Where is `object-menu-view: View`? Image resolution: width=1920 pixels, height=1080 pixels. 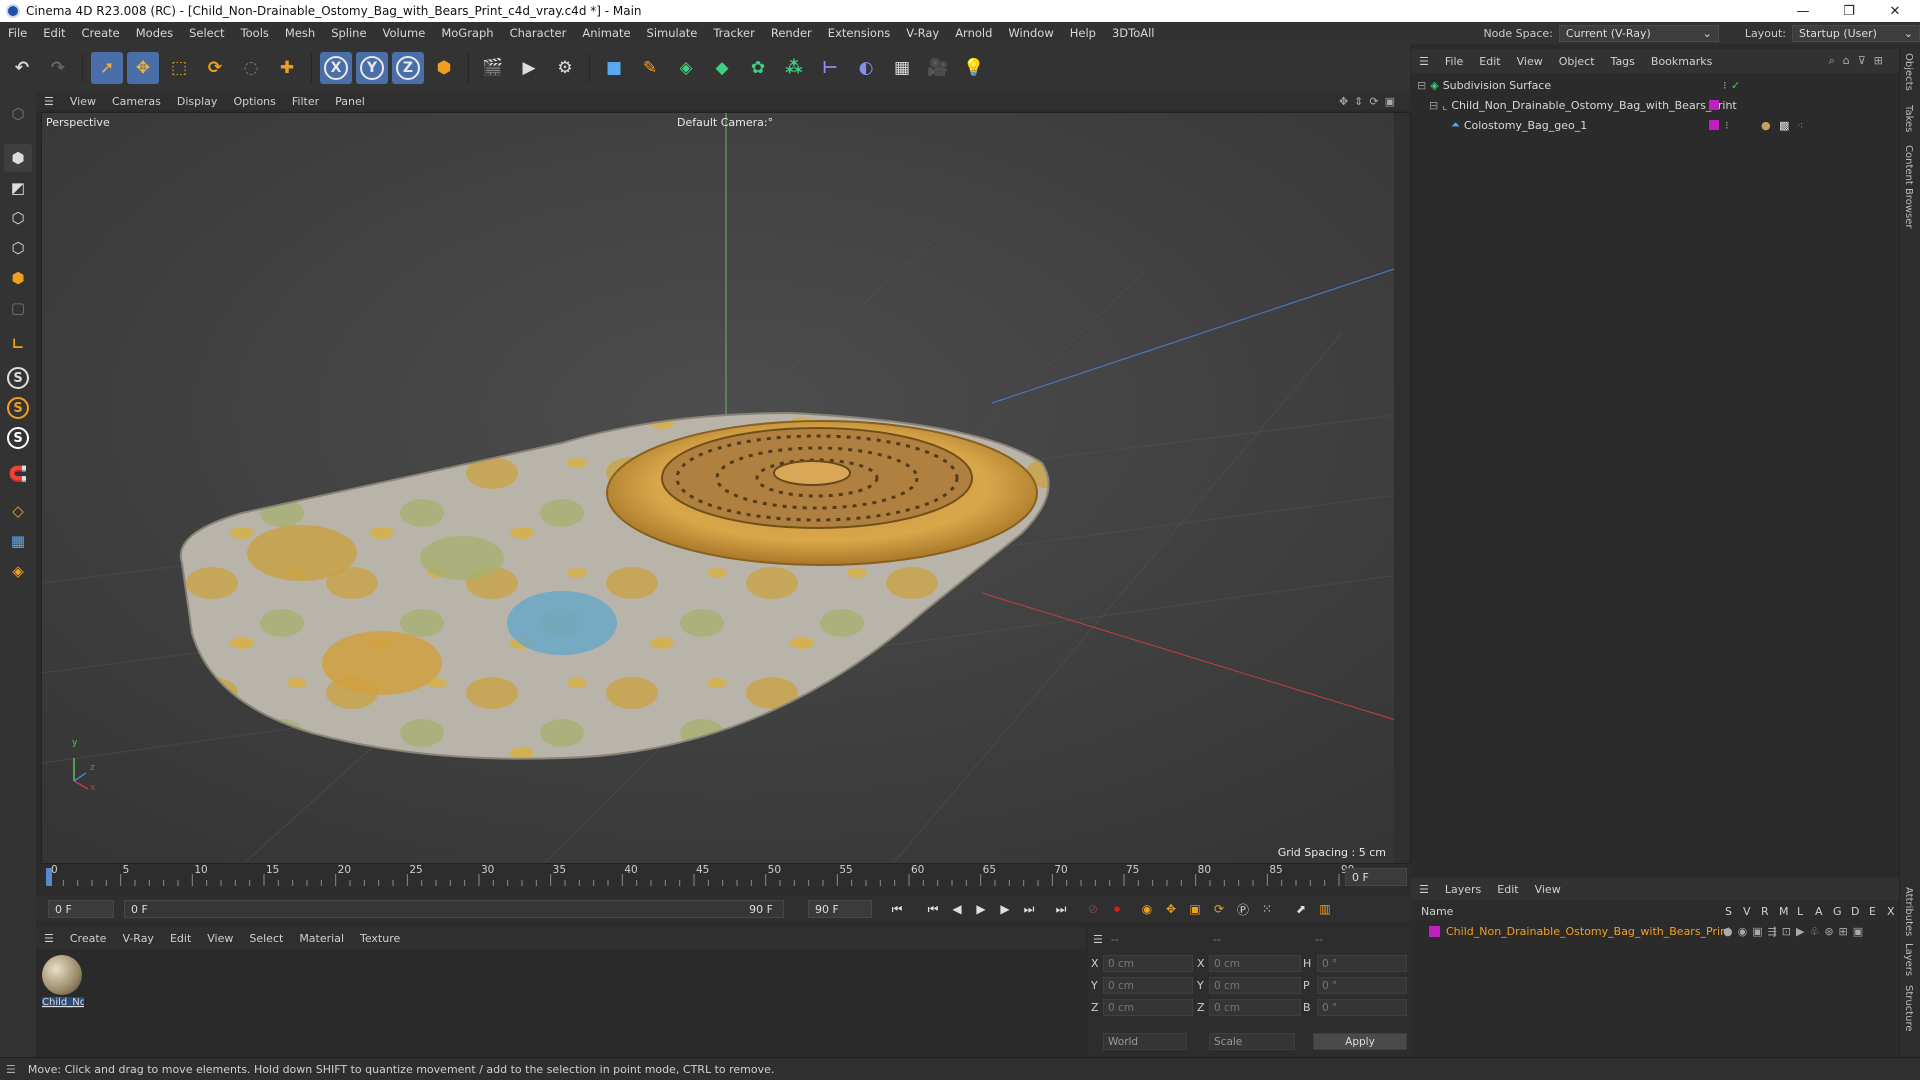
object-menu-view: View is located at coordinates (1530, 61).